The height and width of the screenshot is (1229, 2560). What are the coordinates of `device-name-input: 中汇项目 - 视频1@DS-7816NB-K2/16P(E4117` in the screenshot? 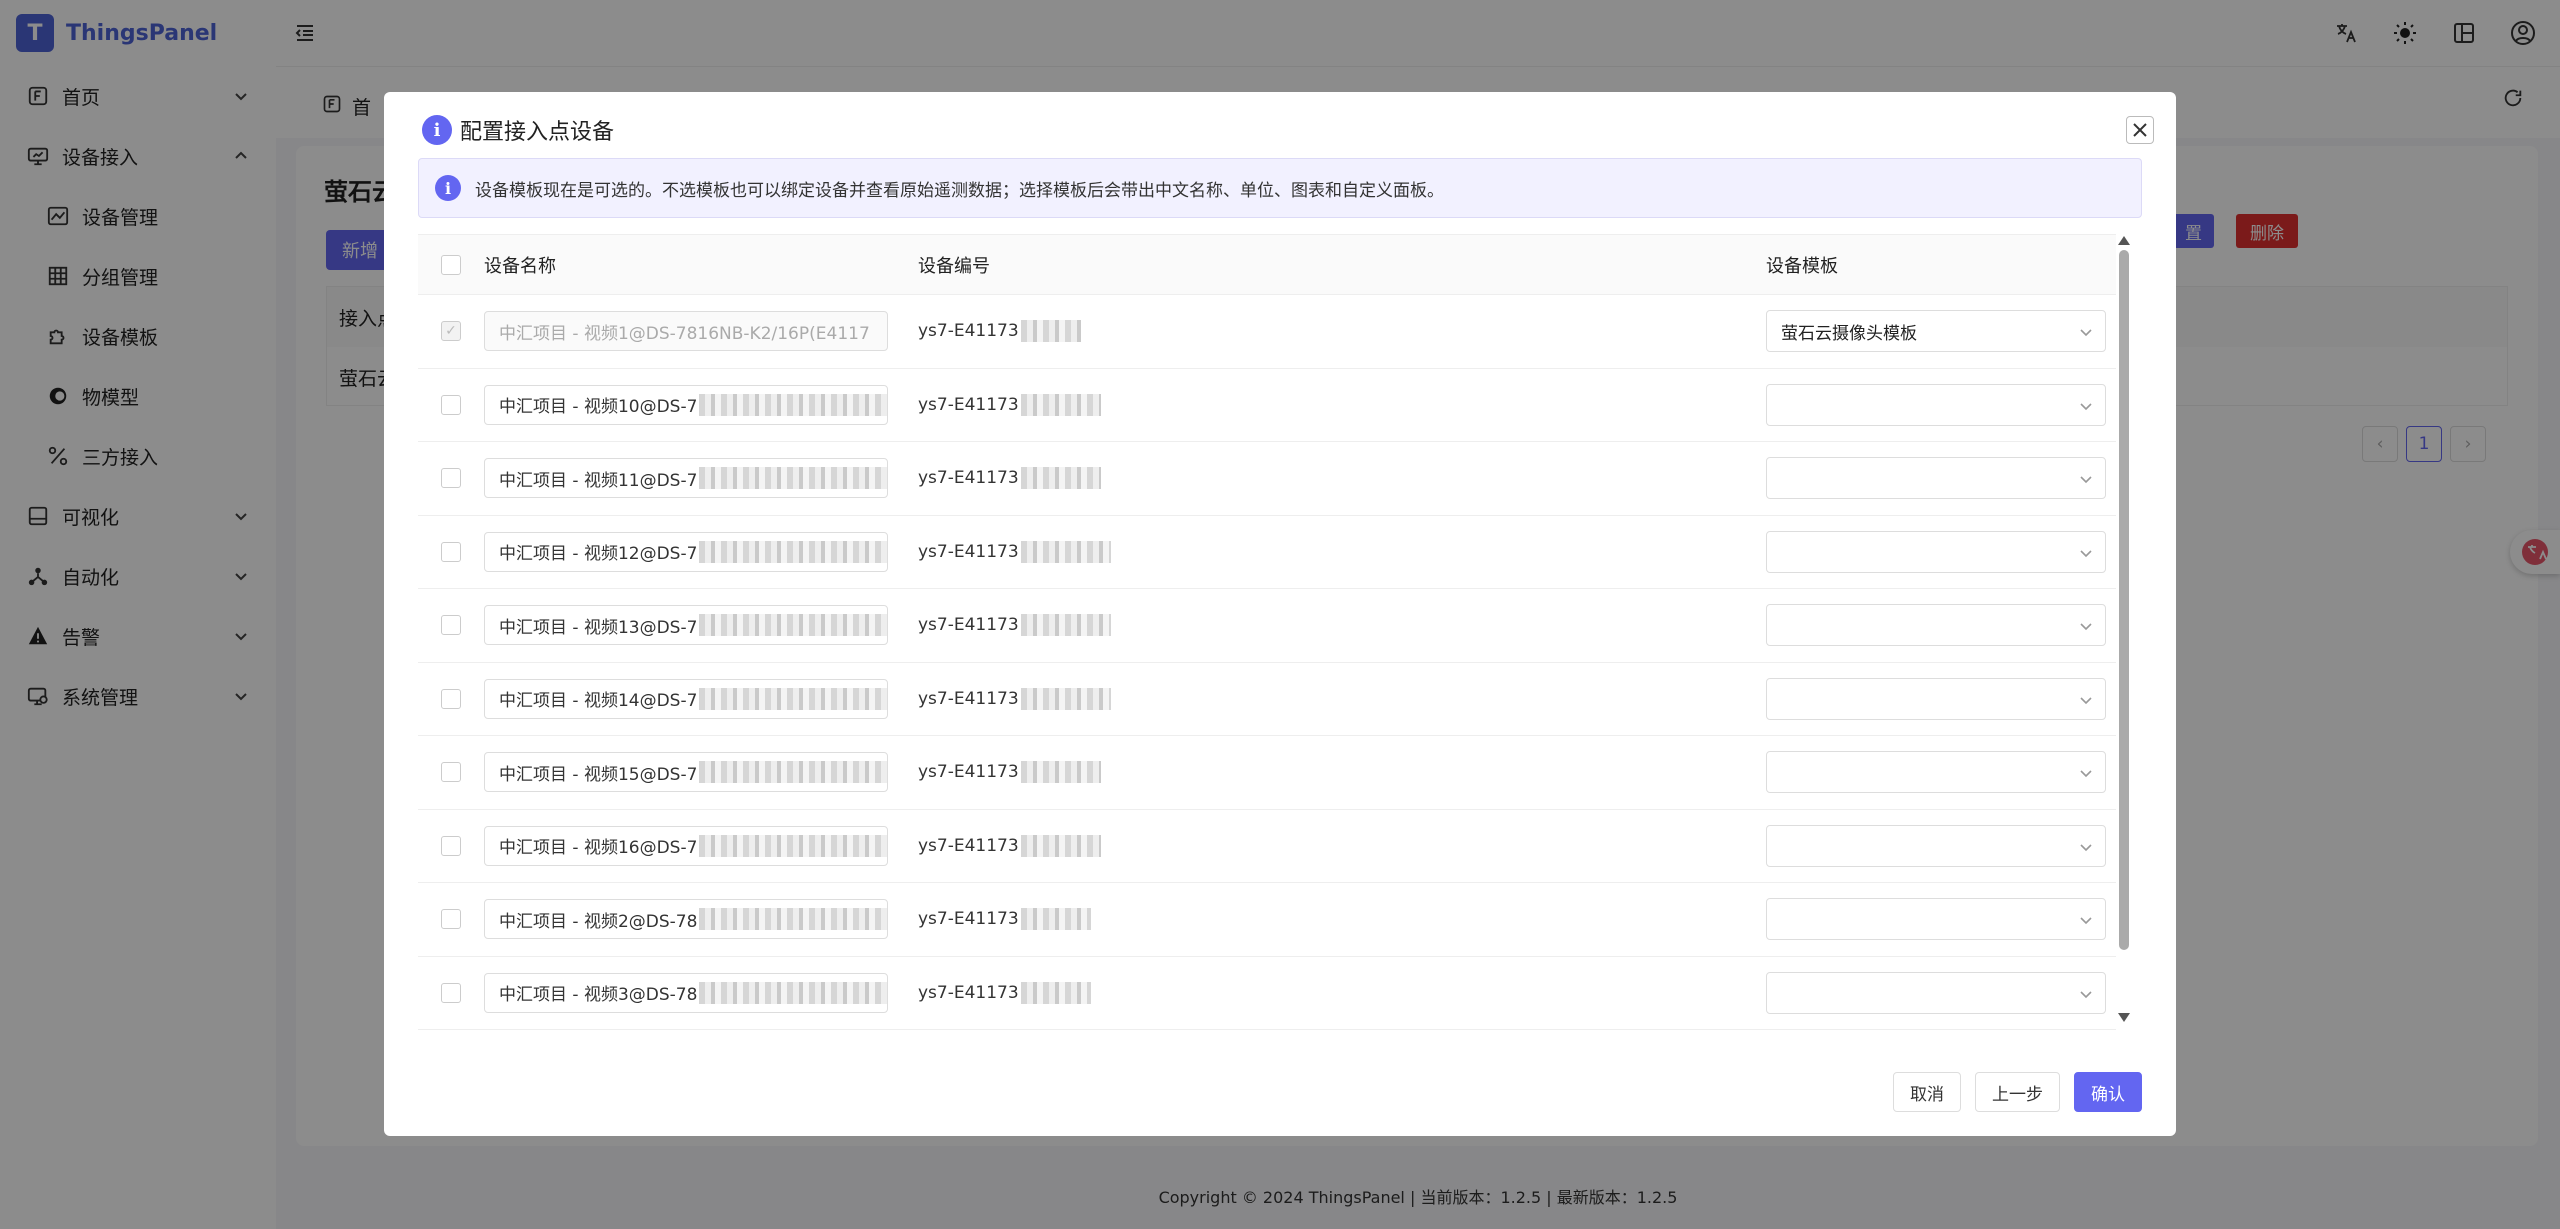 It's located at (686, 331).